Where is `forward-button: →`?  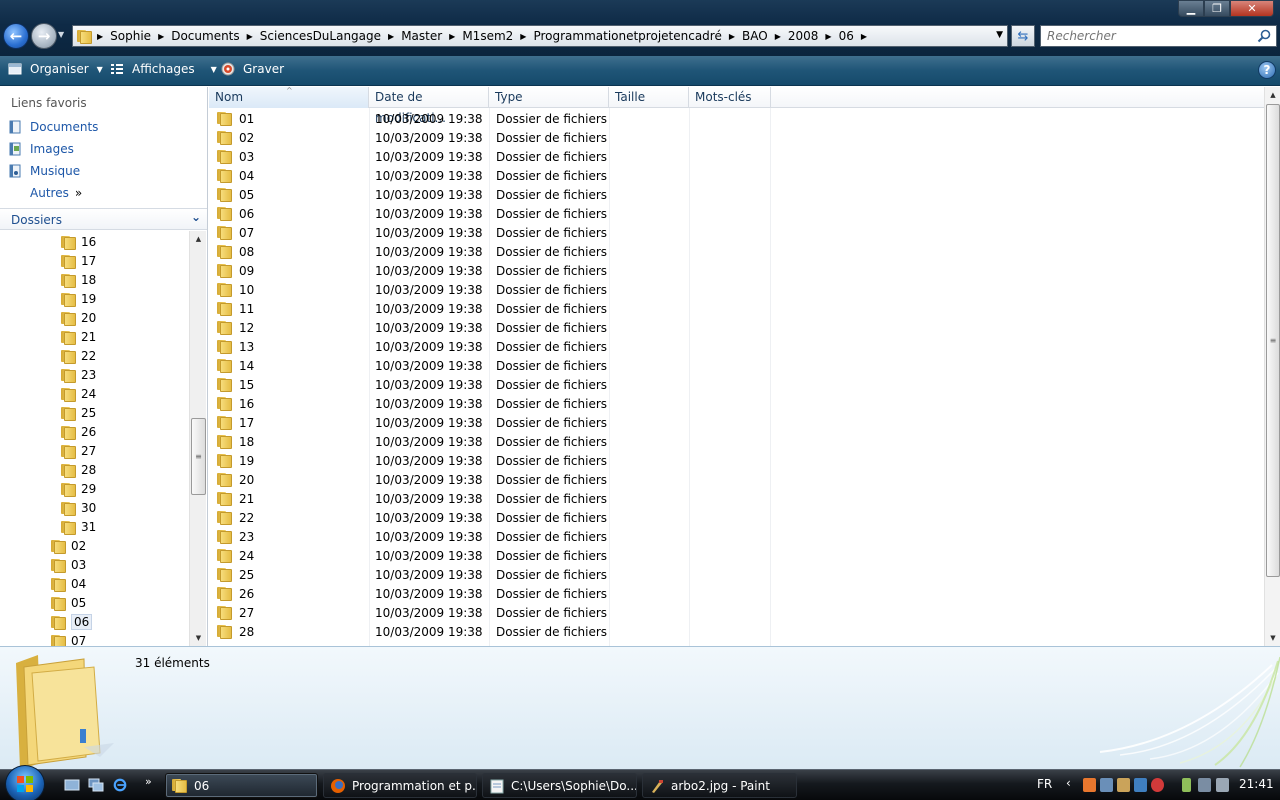 forward-button: → is located at coordinates (44, 36).